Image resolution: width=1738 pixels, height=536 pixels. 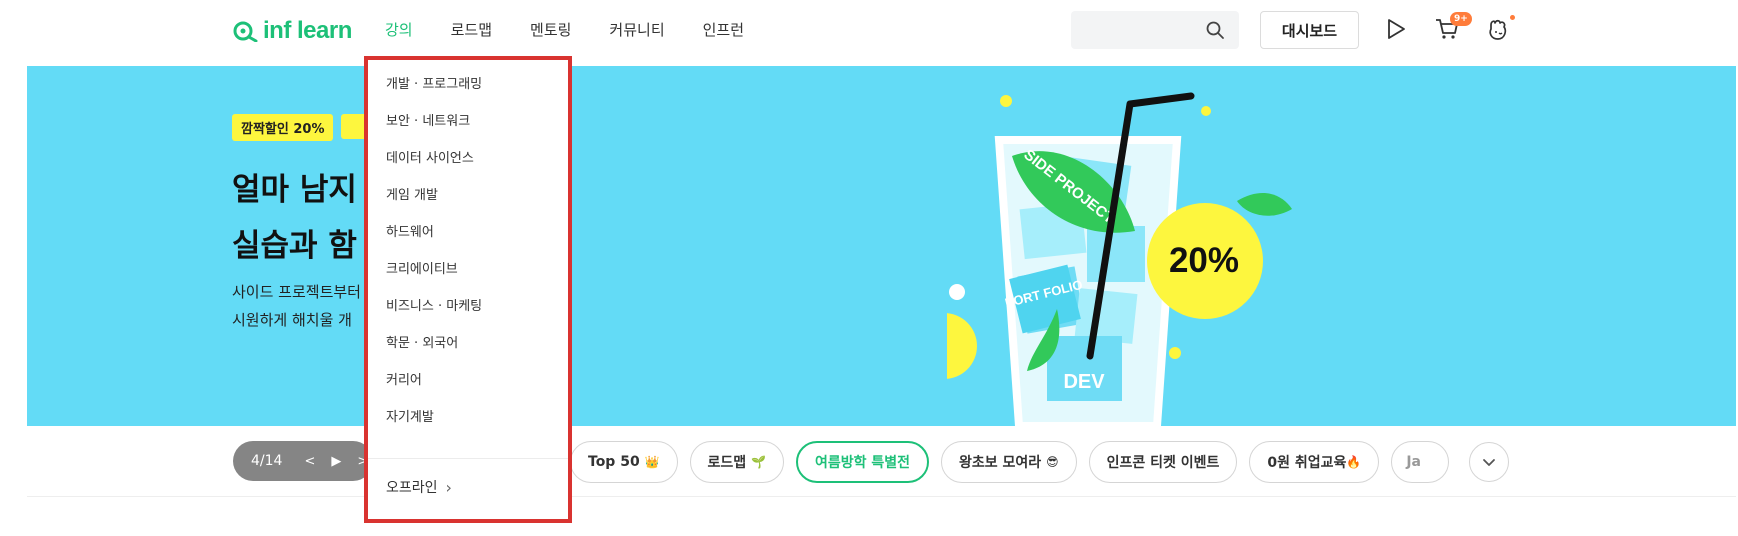 I want to click on chips-scroll-button, so click(x=1489, y=462).